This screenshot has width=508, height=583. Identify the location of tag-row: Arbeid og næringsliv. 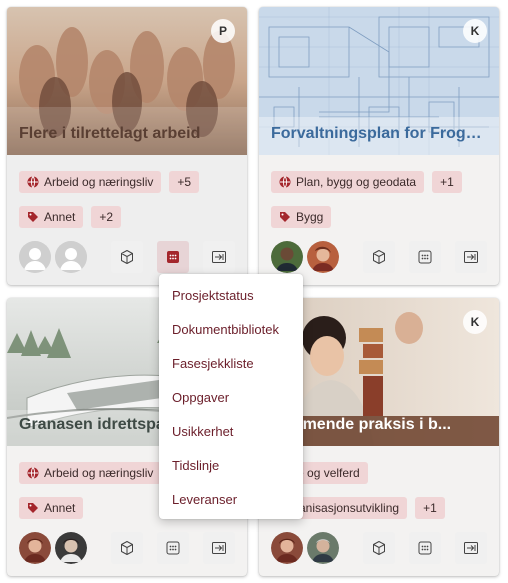
(90, 473).